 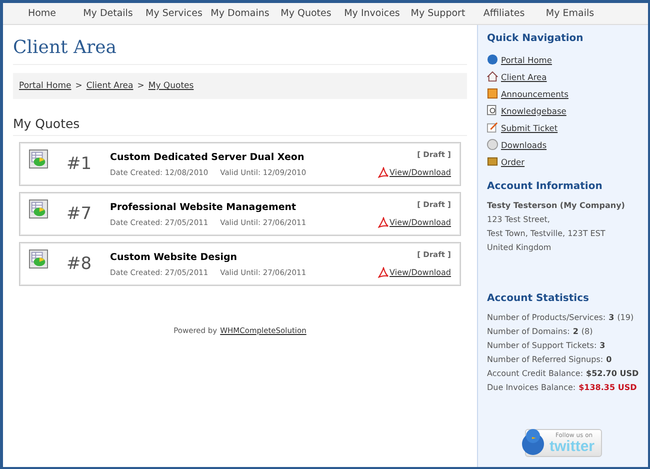 I want to click on stat-extra: (19), so click(x=625, y=318).